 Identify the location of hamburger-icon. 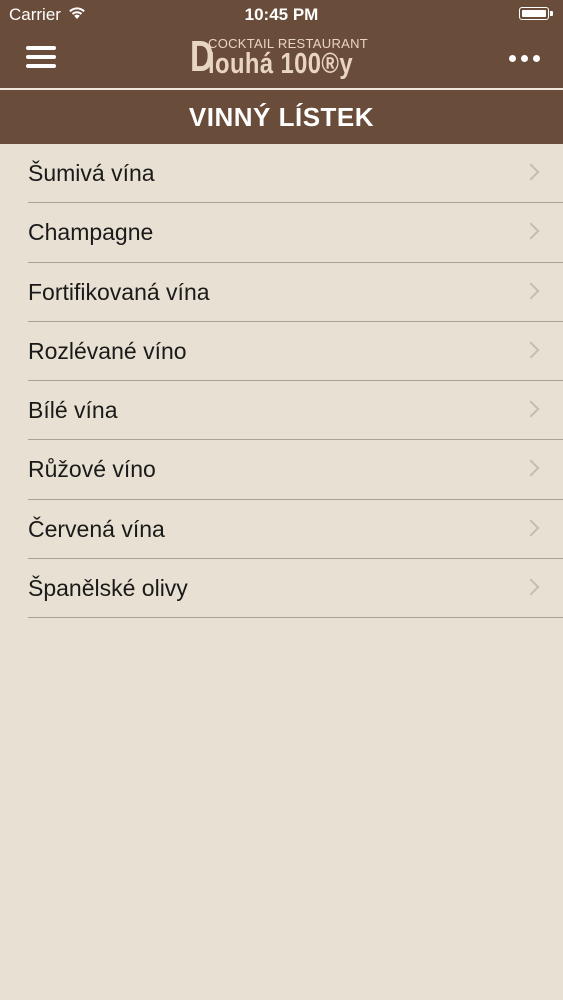
(41, 48).